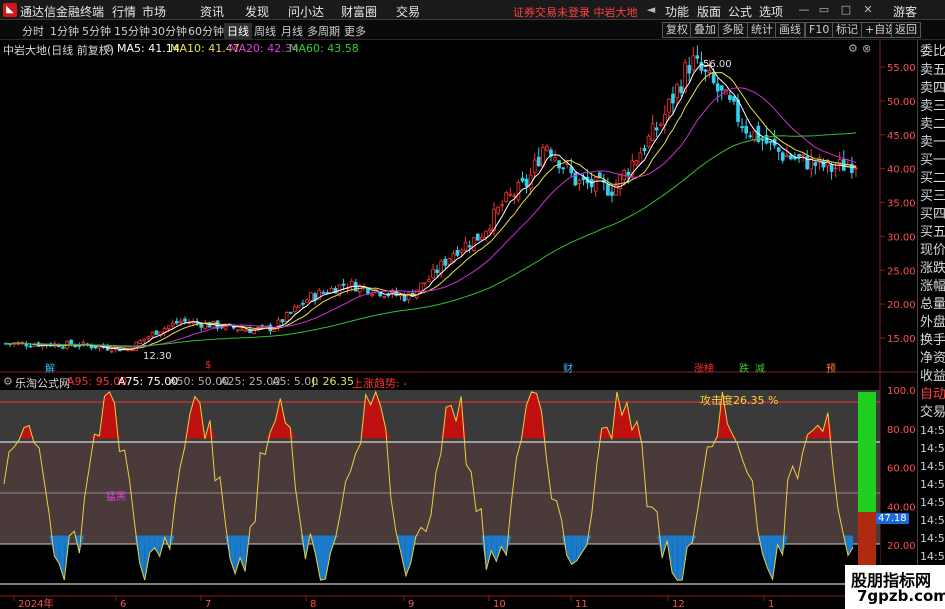 This screenshot has width=945, height=609. I want to click on panel-item-weibi: 委比, so click(932, 51).